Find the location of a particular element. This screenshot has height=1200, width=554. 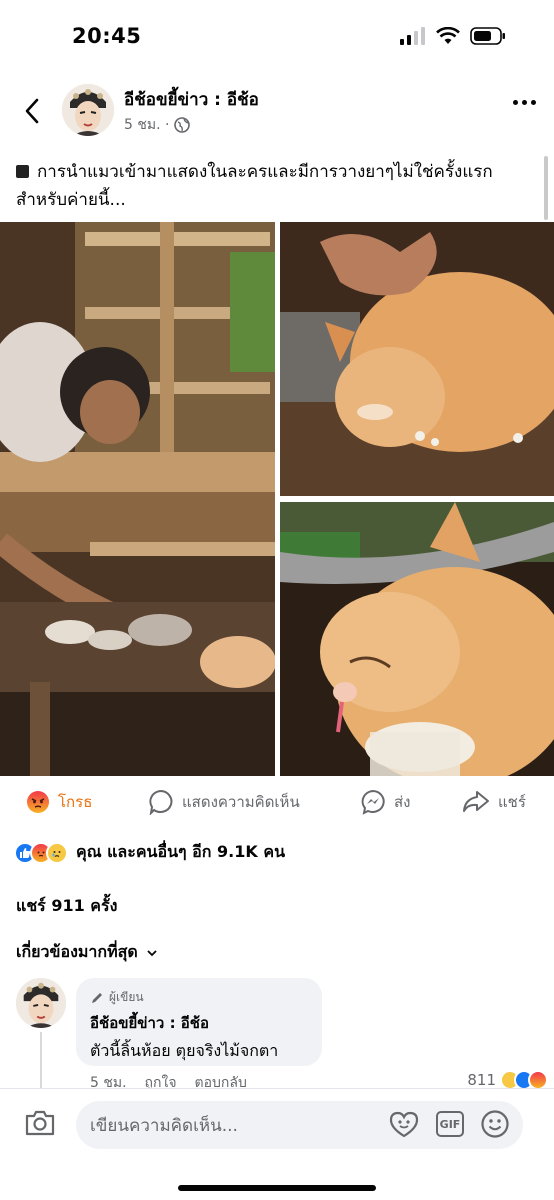

composer-icons: GIF is located at coordinates (449, 1124).